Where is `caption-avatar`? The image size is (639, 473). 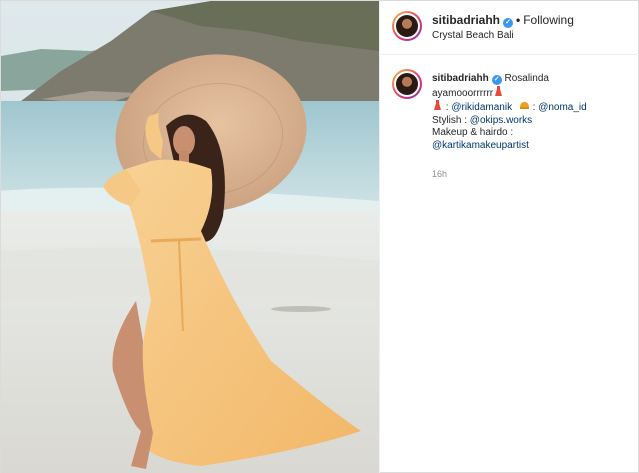 caption-avatar is located at coordinates (407, 84).